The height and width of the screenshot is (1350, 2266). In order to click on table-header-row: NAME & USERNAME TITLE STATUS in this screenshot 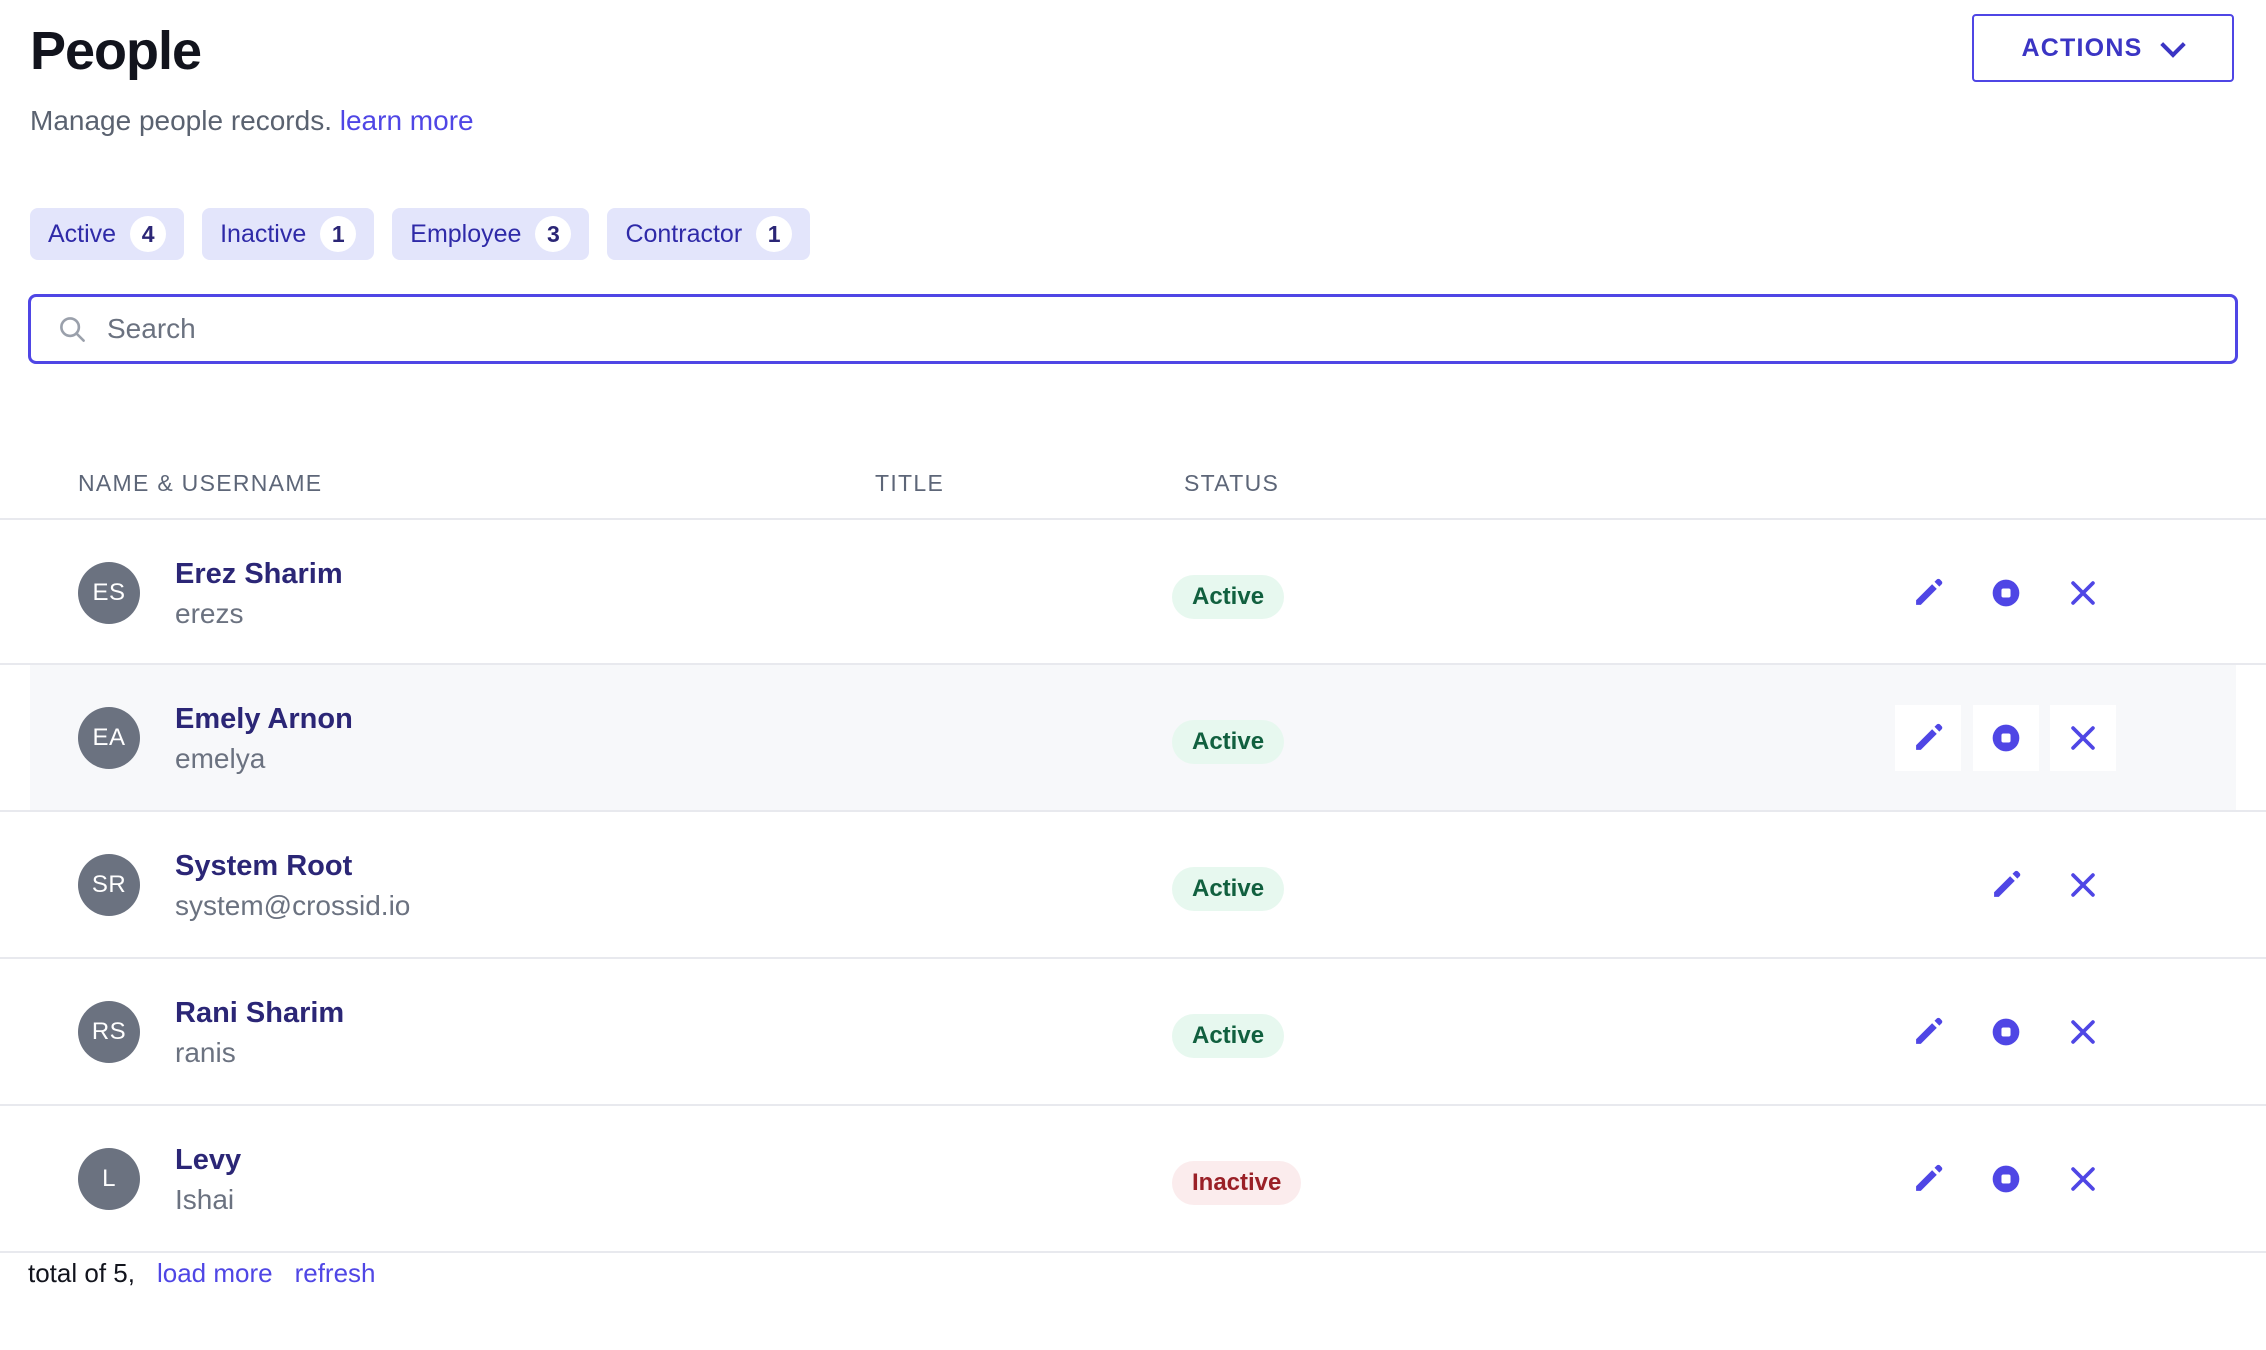, I will do `click(1133, 483)`.